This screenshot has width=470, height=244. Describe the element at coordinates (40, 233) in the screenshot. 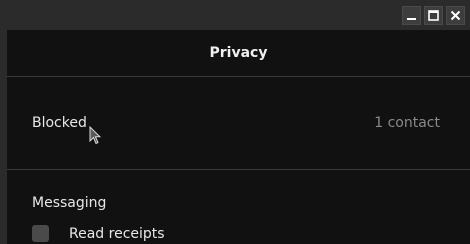

I see `read-receipts-checkbox` at that location.